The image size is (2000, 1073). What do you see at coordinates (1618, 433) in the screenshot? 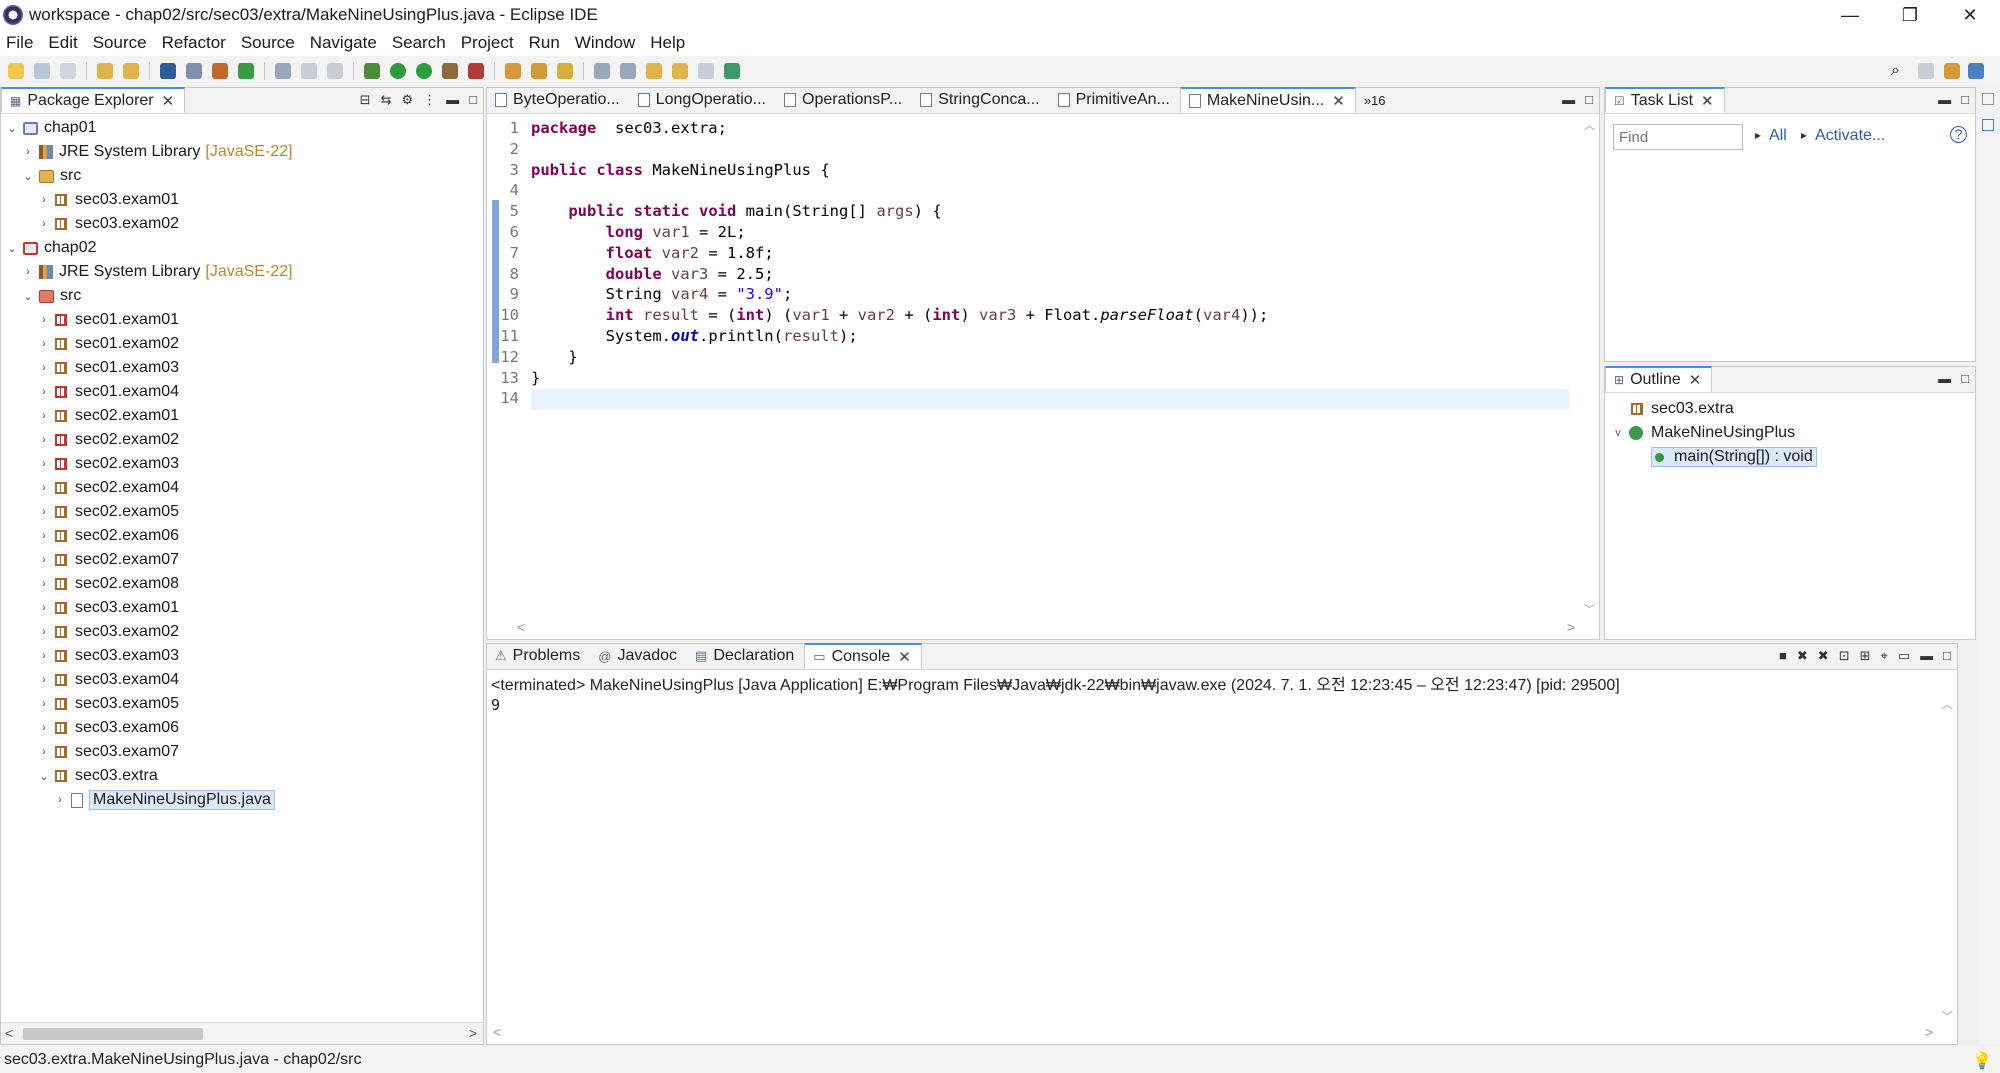
I see `chevron-down-icon: v` at bounding box center [1618, 433].